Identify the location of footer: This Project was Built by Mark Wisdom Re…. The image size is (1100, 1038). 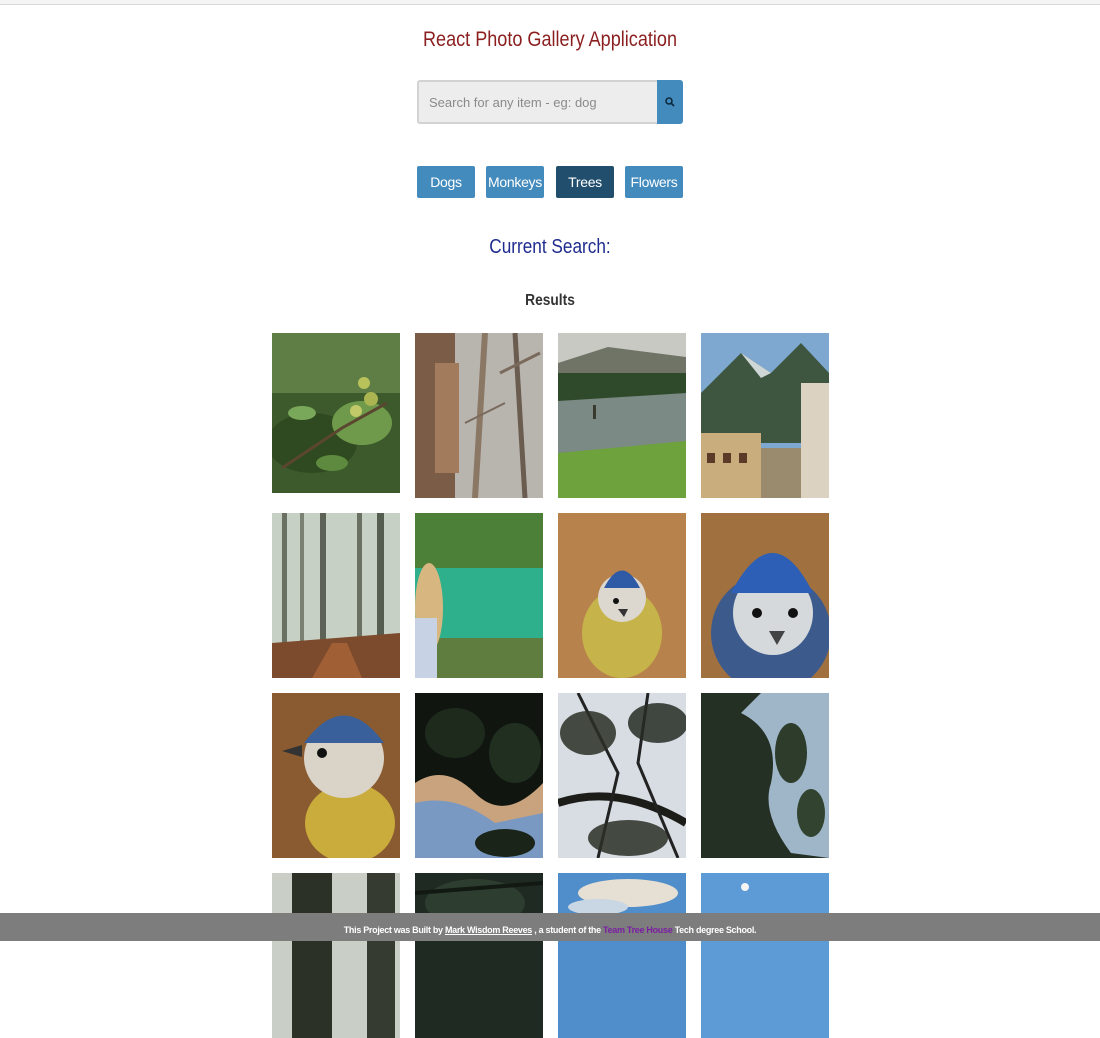
(550, 927).